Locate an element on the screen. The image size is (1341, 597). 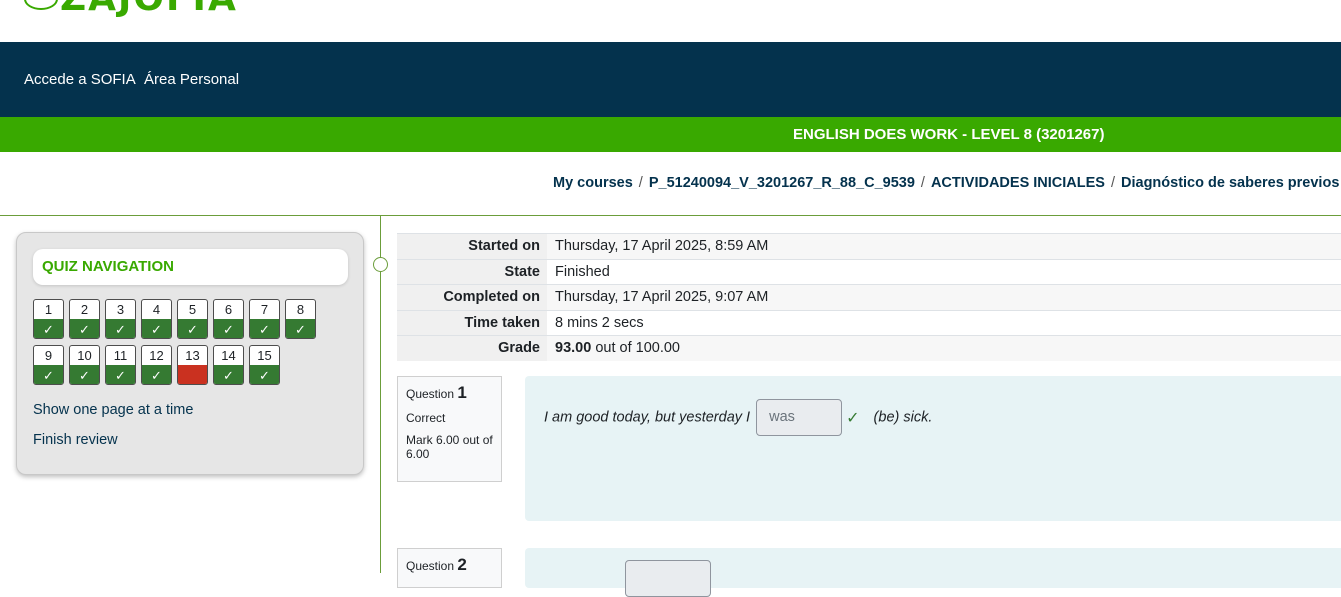
breadcrumb-section: ACTIVIDADES INICIALES is located at coordinates (1018, 183).